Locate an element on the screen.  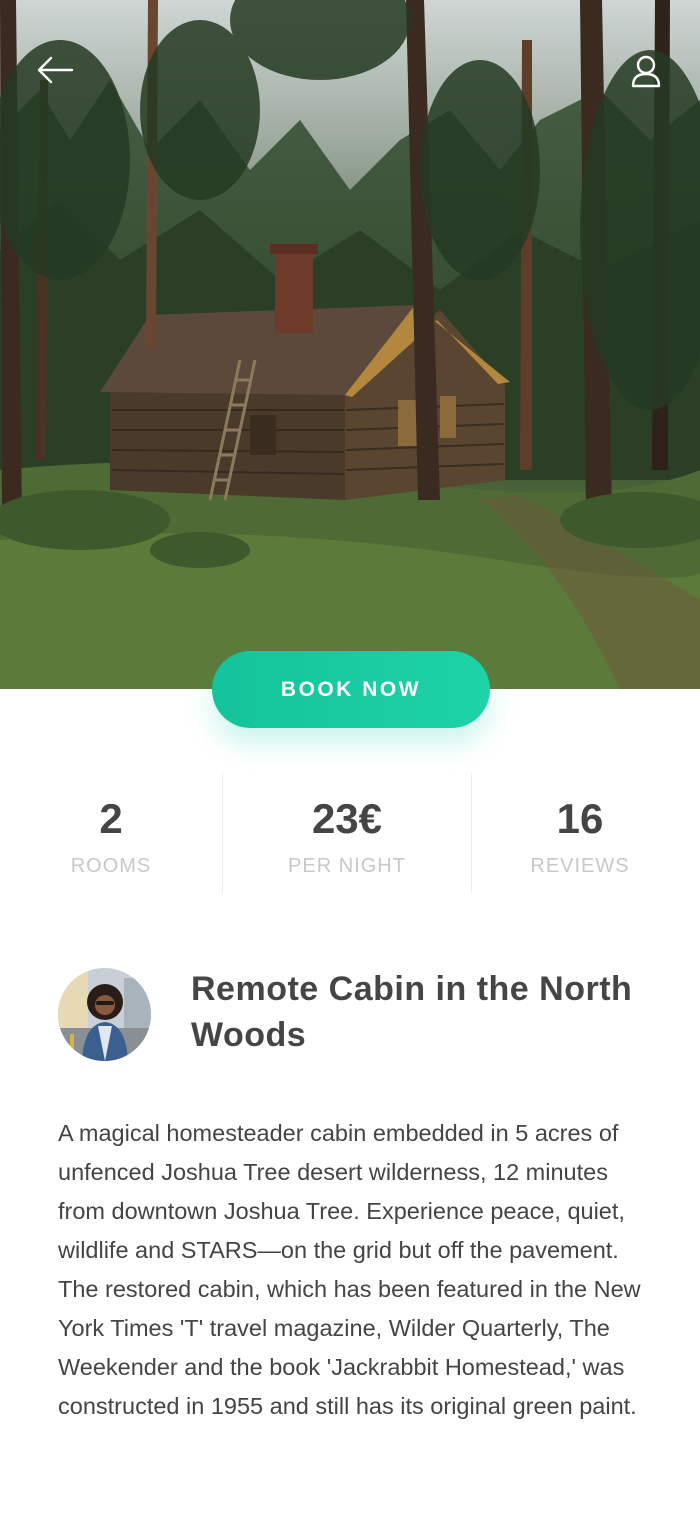
user-icon is located at coordinates (646, 71).